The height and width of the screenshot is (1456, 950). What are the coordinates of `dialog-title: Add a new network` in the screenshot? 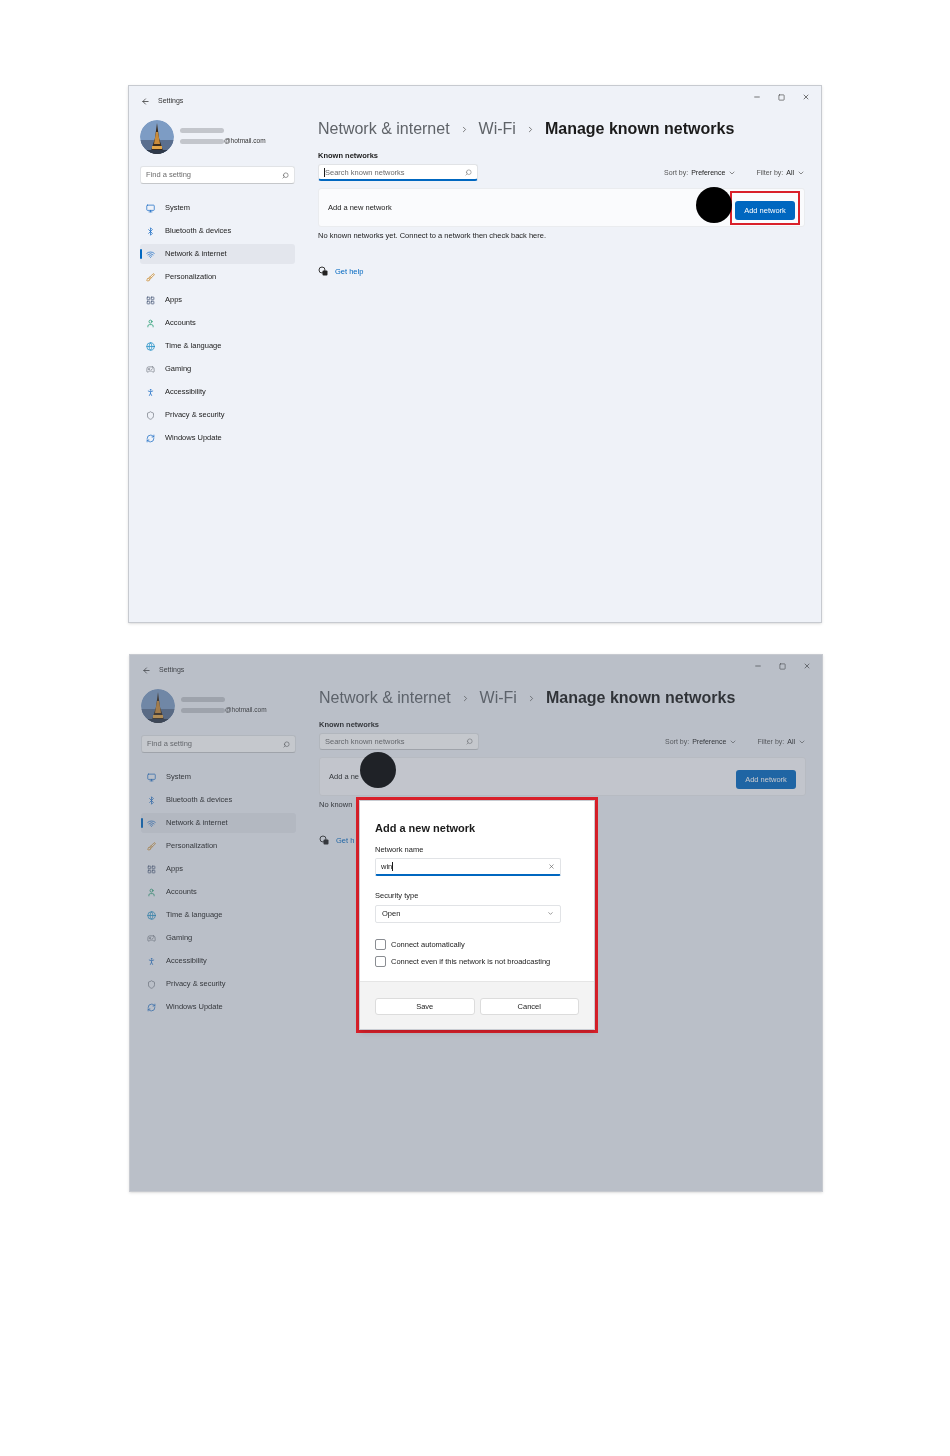 It's located at (426, 828).